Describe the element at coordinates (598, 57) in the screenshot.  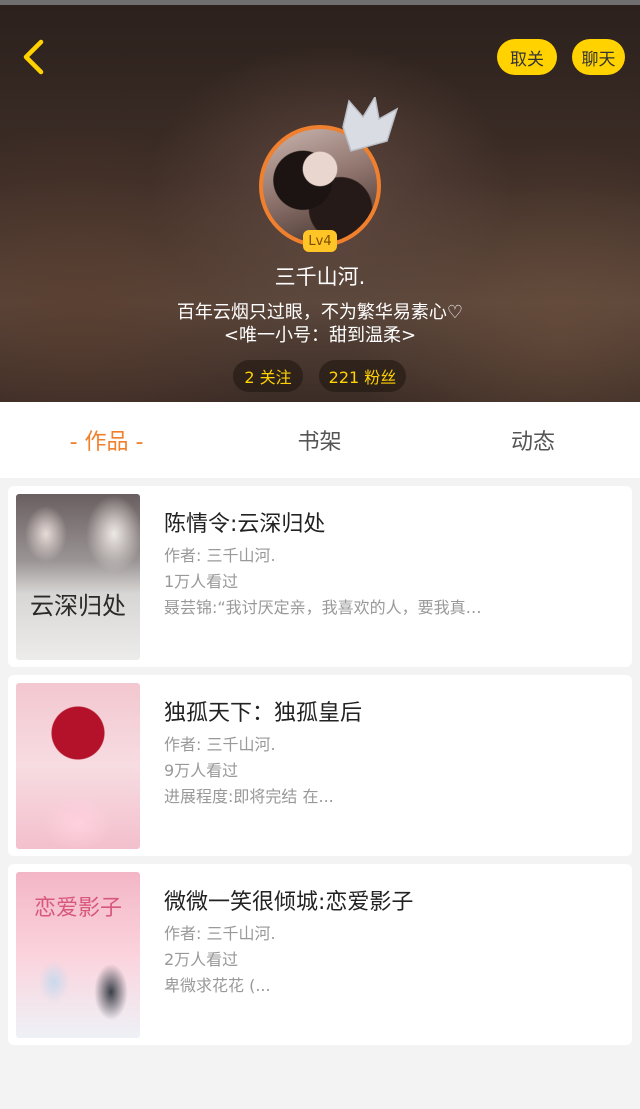
I see `chat-button: 聊天` at that location.